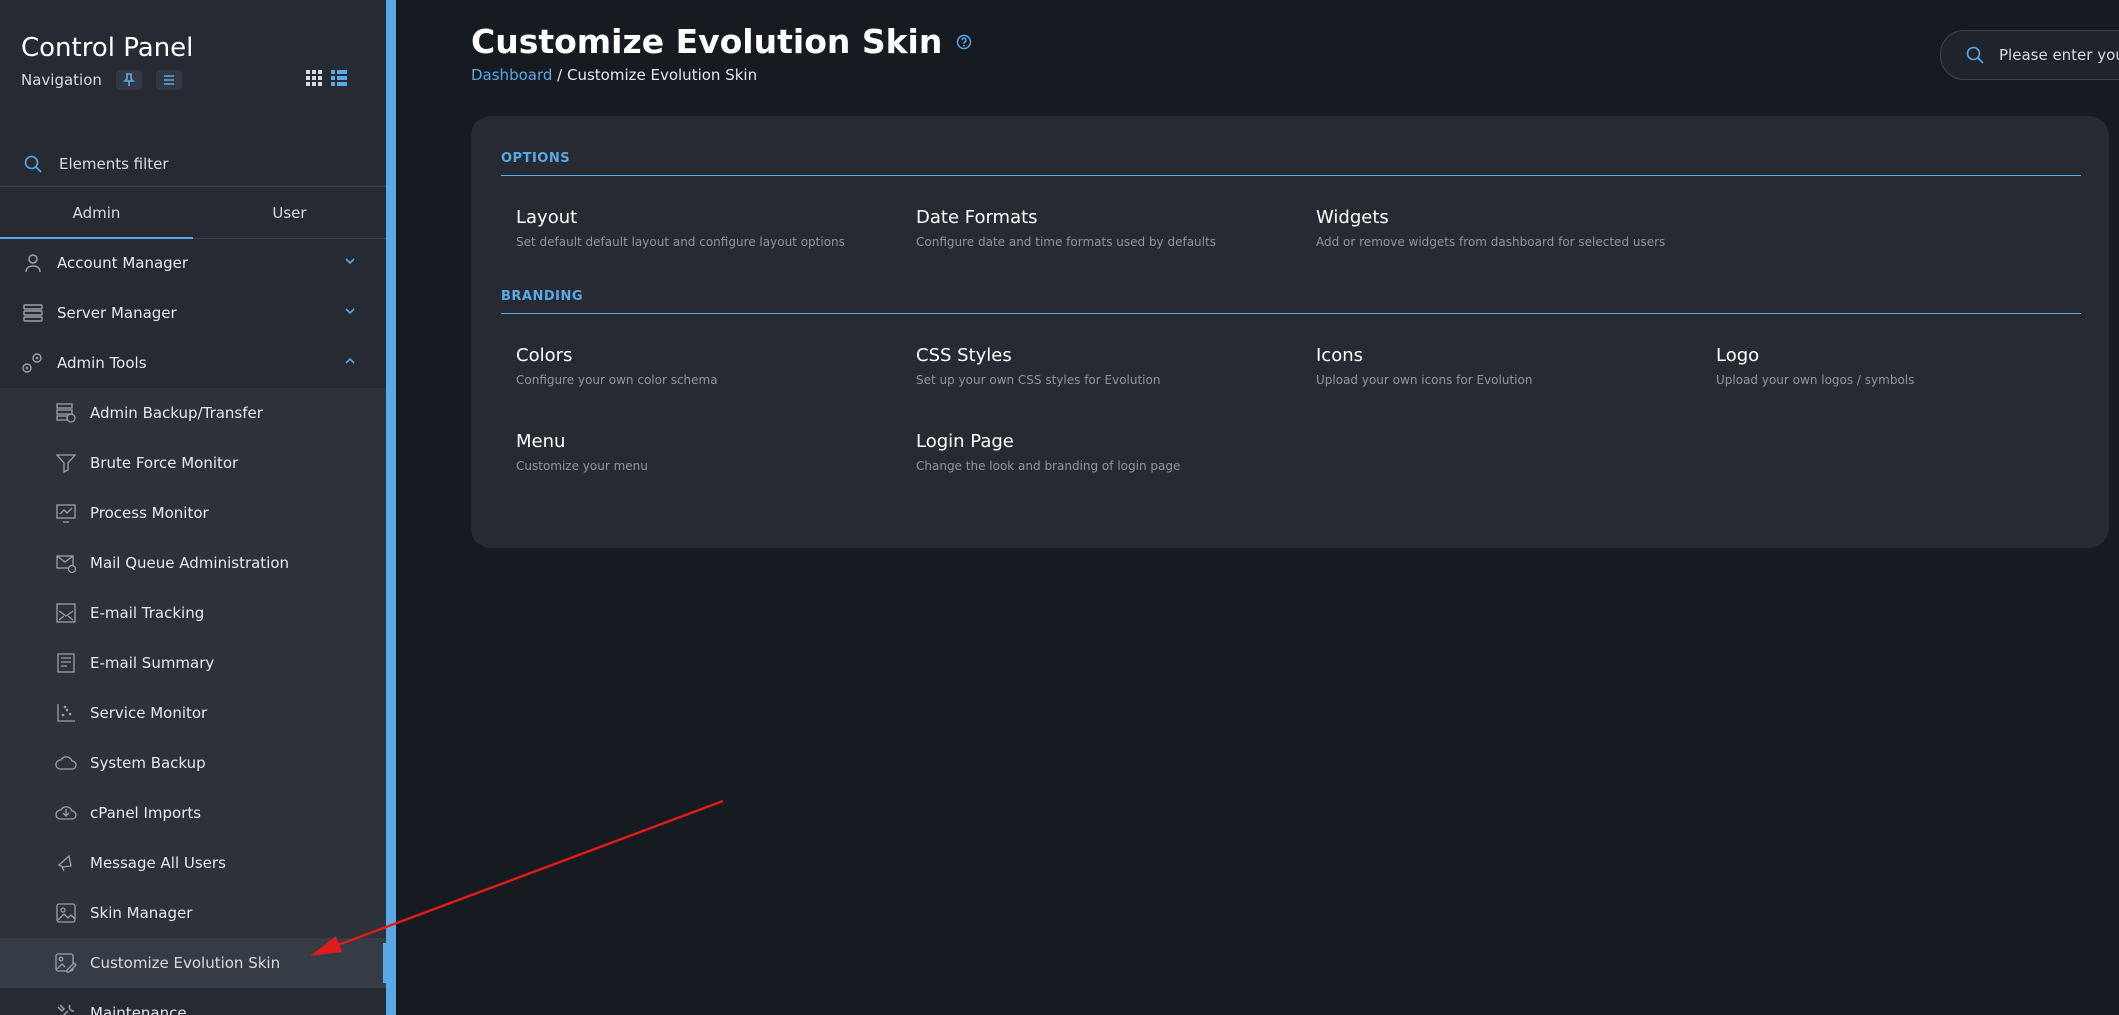  Describe the element at coordinates (66, 513) in the screenshot. I see `monitor-icon` at that location.